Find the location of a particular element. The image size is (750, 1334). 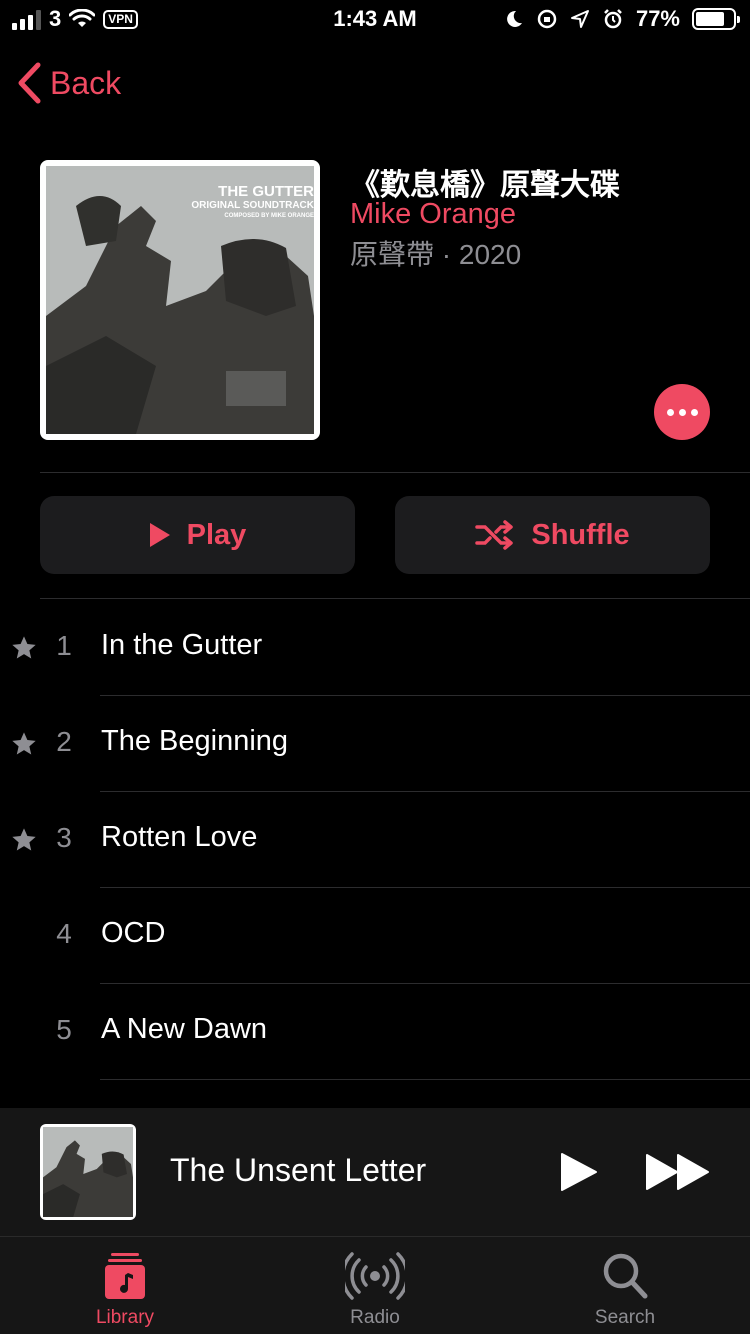

album-artist: Mike Orange is located at coordinates (433, 214).